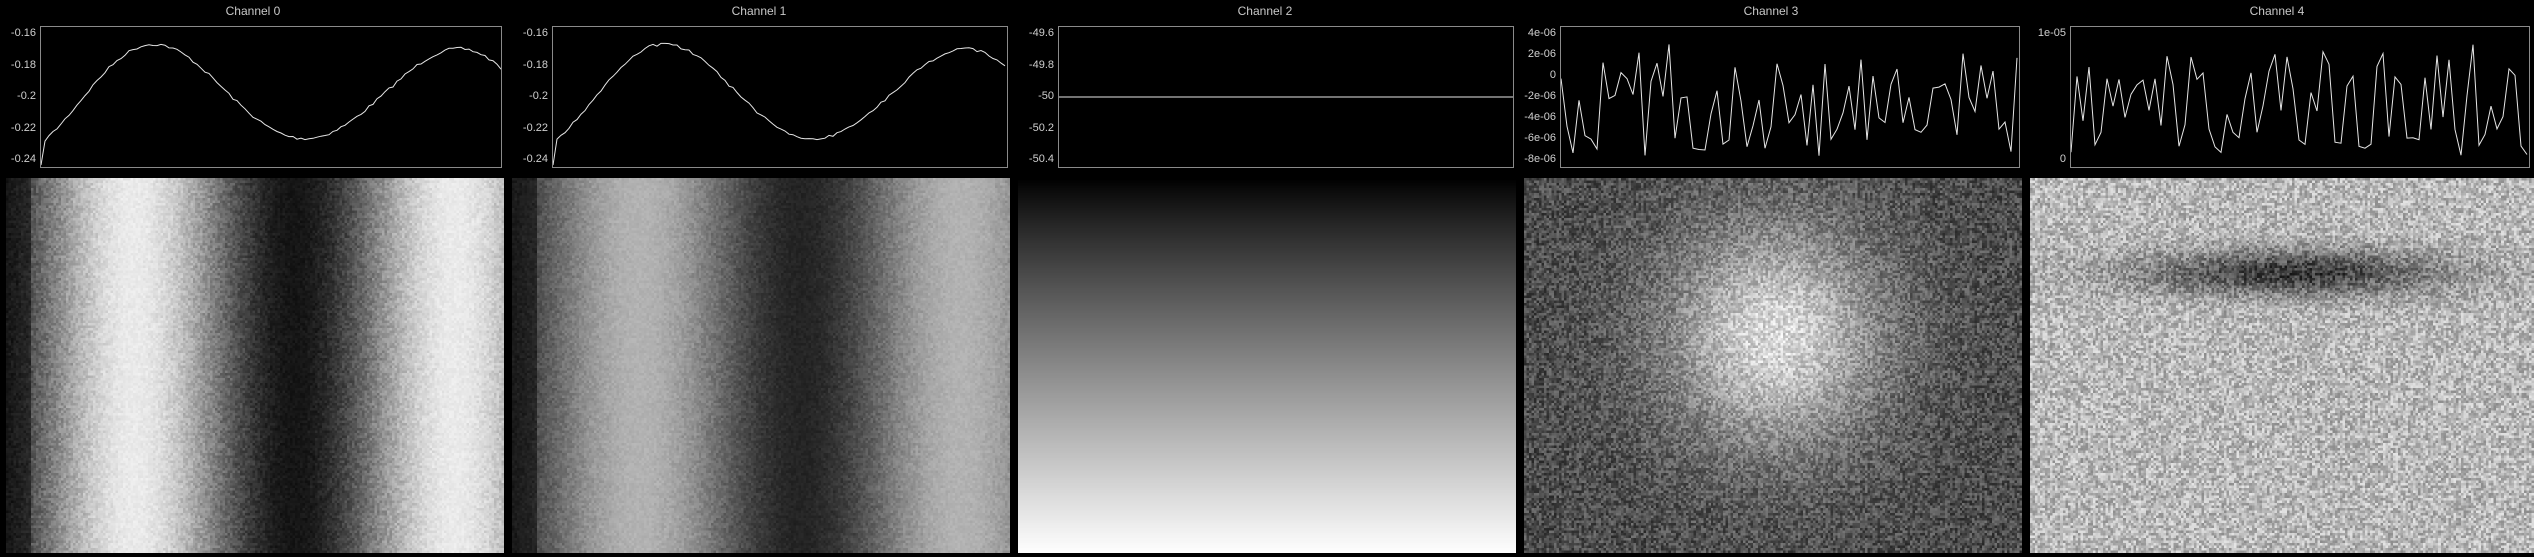  I want to click on y-tick-label: -6e-06, so click(1540, 138).